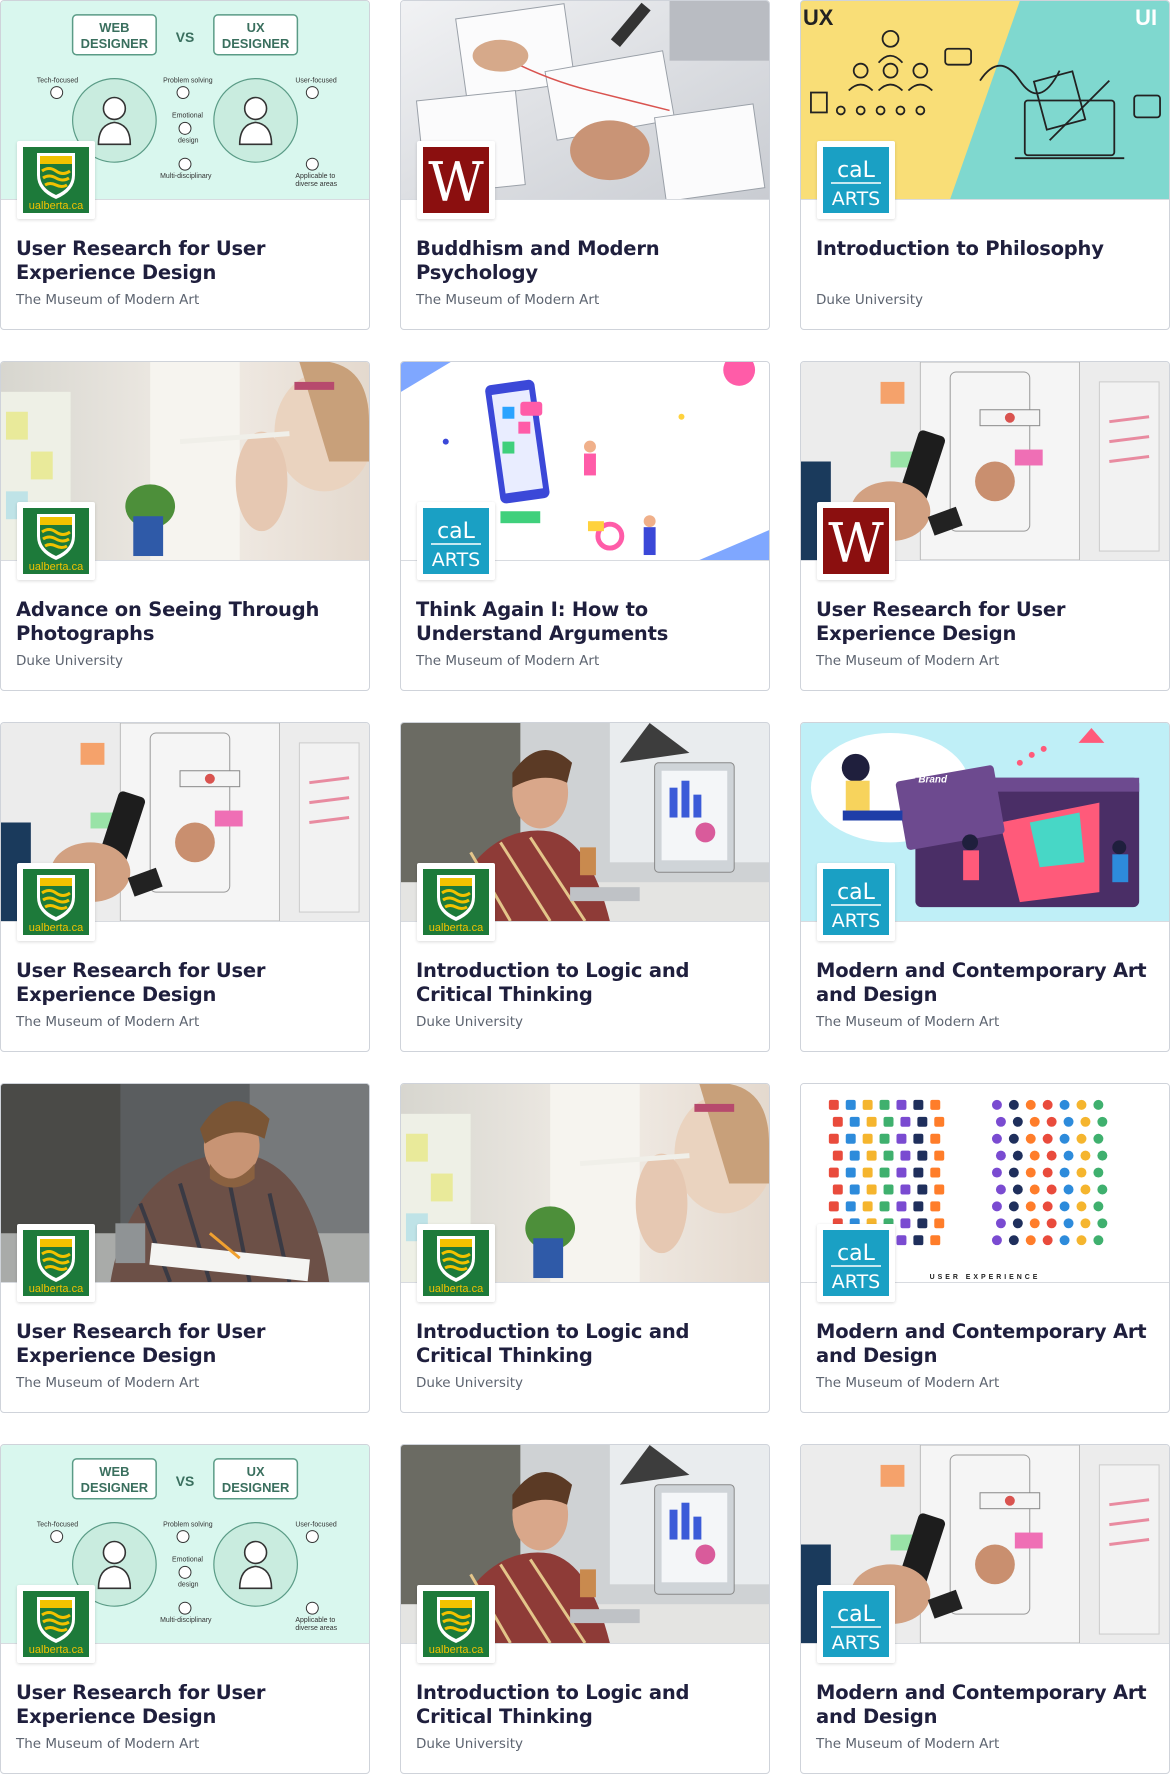 This screenshot has width=1170, height=1775. Describe the element at coordinates (985, 249) in the screenshot. I see `course-title: Introduction to Philosophy` at that location.